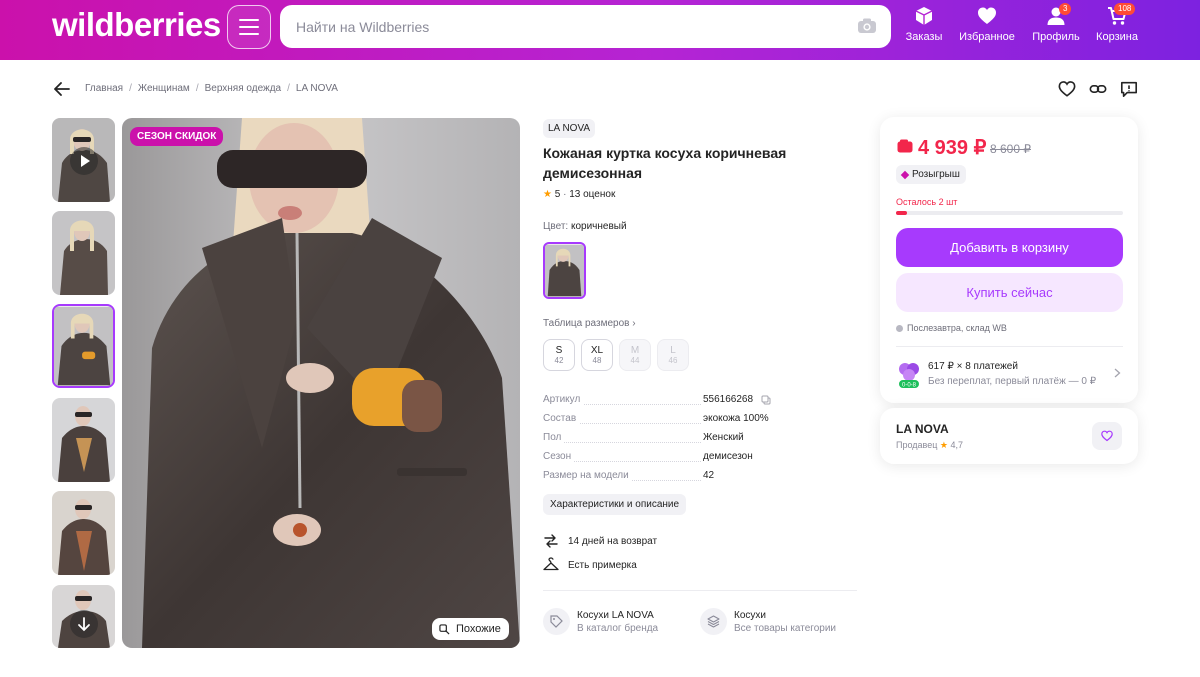 The image size is (1200, 677). I want to click on spec-key: Артикул, so click(563, 399).